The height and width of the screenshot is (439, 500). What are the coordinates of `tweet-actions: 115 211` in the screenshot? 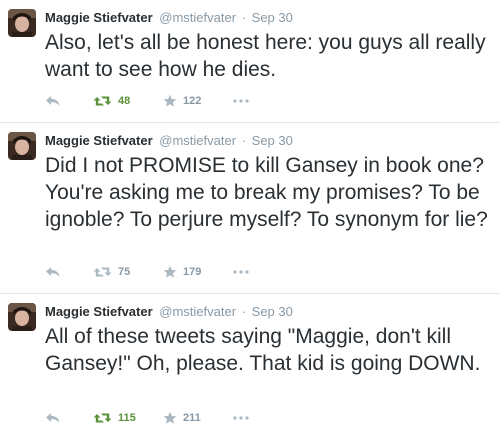 It's located at (151, 418).